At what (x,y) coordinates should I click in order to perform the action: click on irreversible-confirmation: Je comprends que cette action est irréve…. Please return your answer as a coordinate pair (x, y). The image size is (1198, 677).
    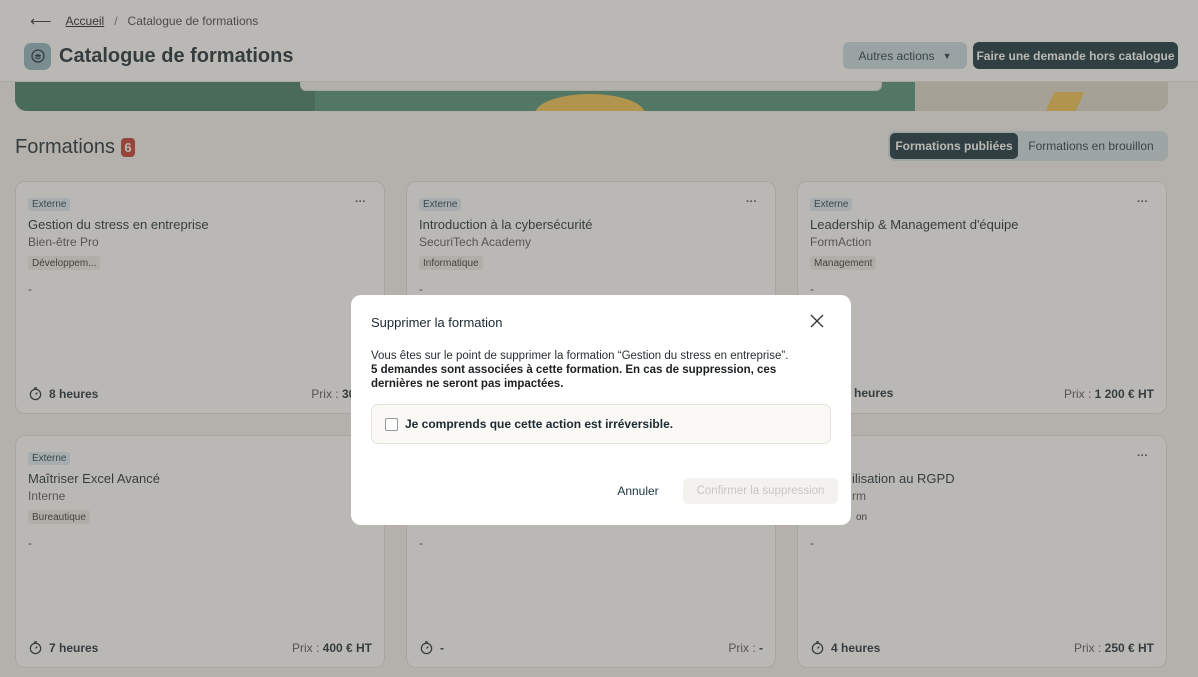
    Looking at the image, I should click on (601, 424).